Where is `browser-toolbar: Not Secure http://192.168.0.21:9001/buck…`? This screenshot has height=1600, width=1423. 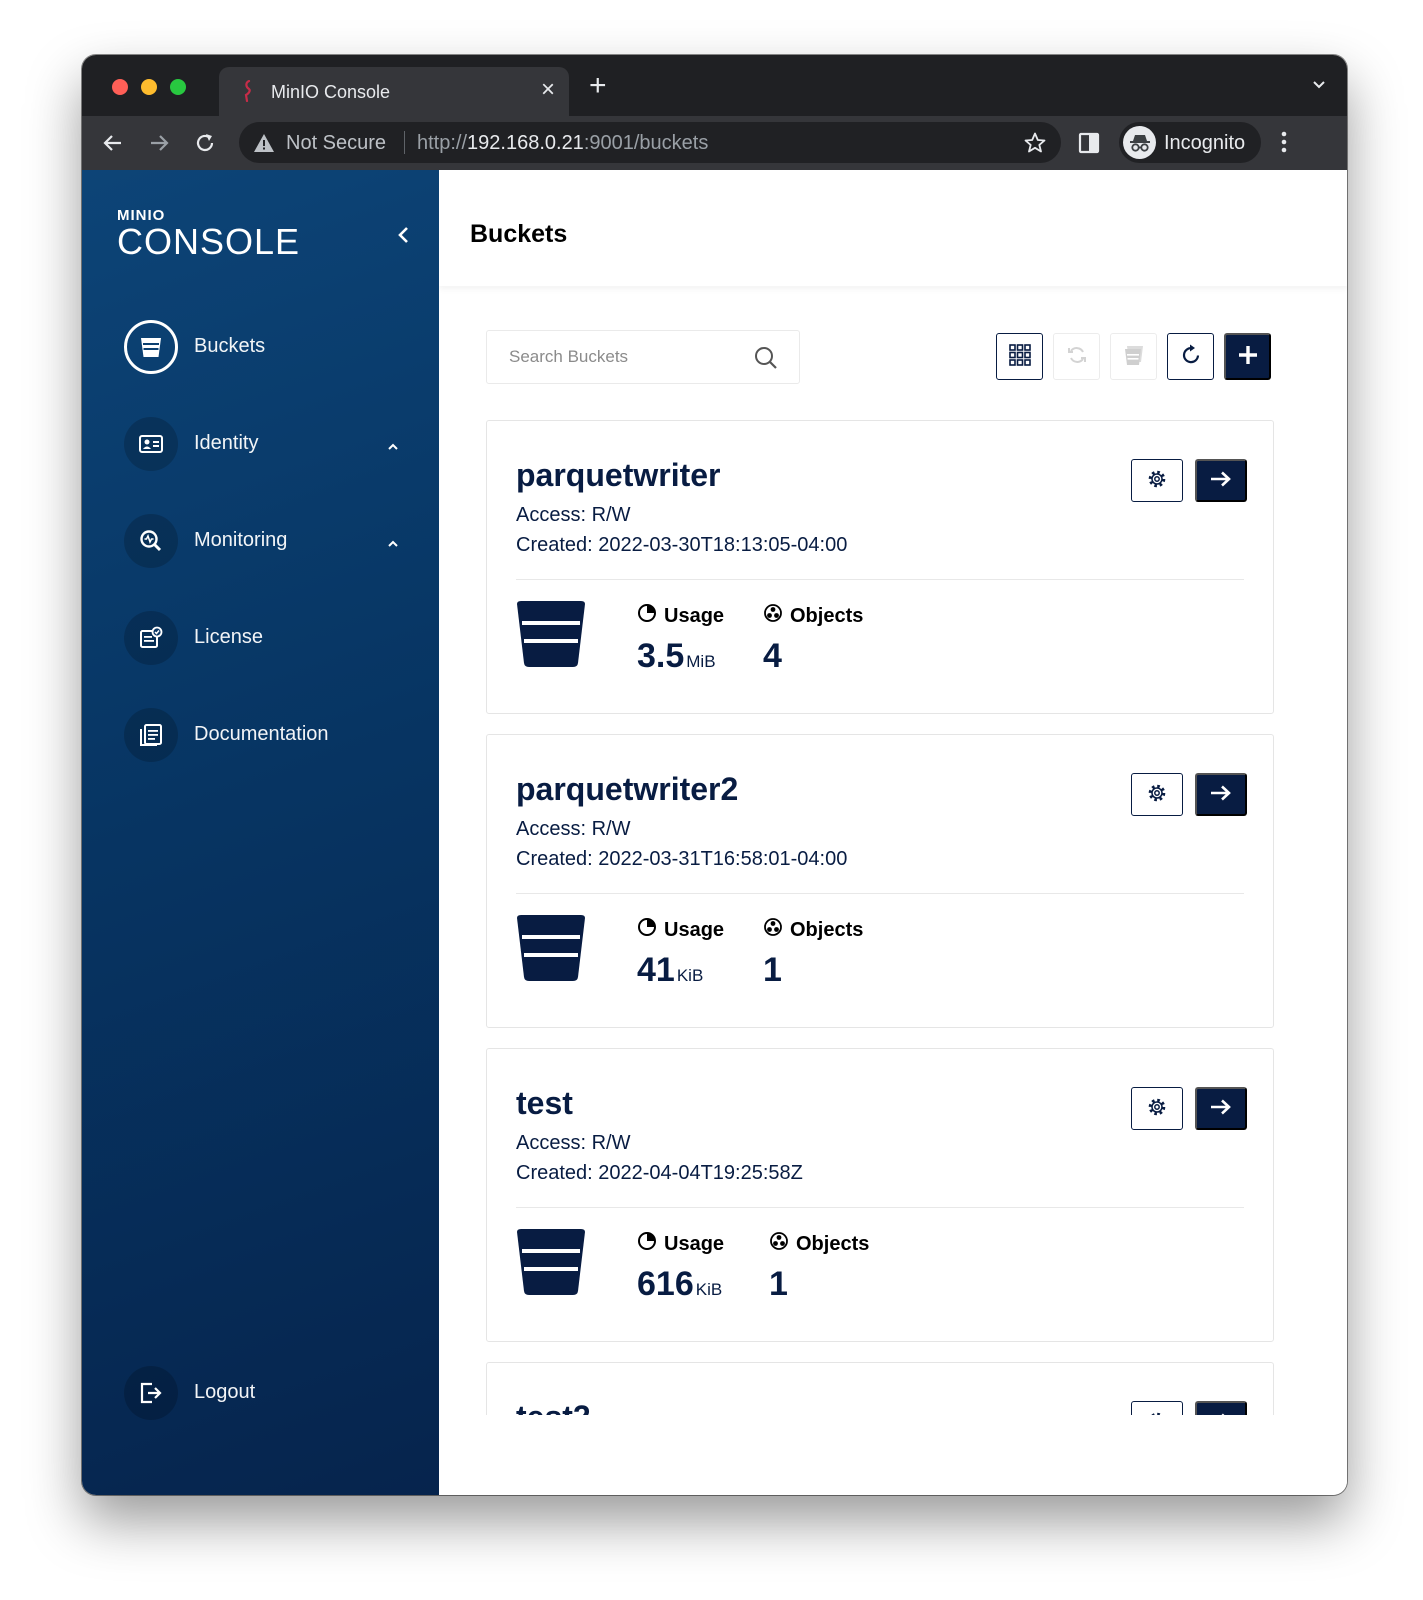
browser-toolbar: Not Secure http://192.168.0.21:9001/buck… is located at coordinates (714, 143).